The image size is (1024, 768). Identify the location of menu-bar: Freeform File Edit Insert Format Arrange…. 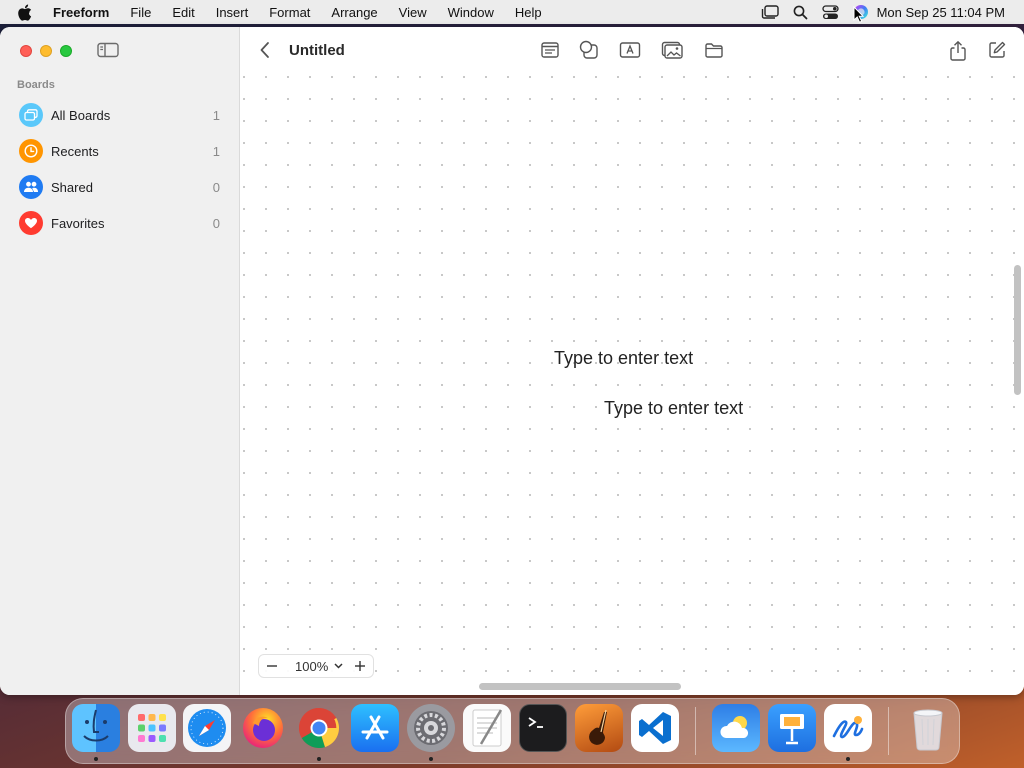
(512, 12).